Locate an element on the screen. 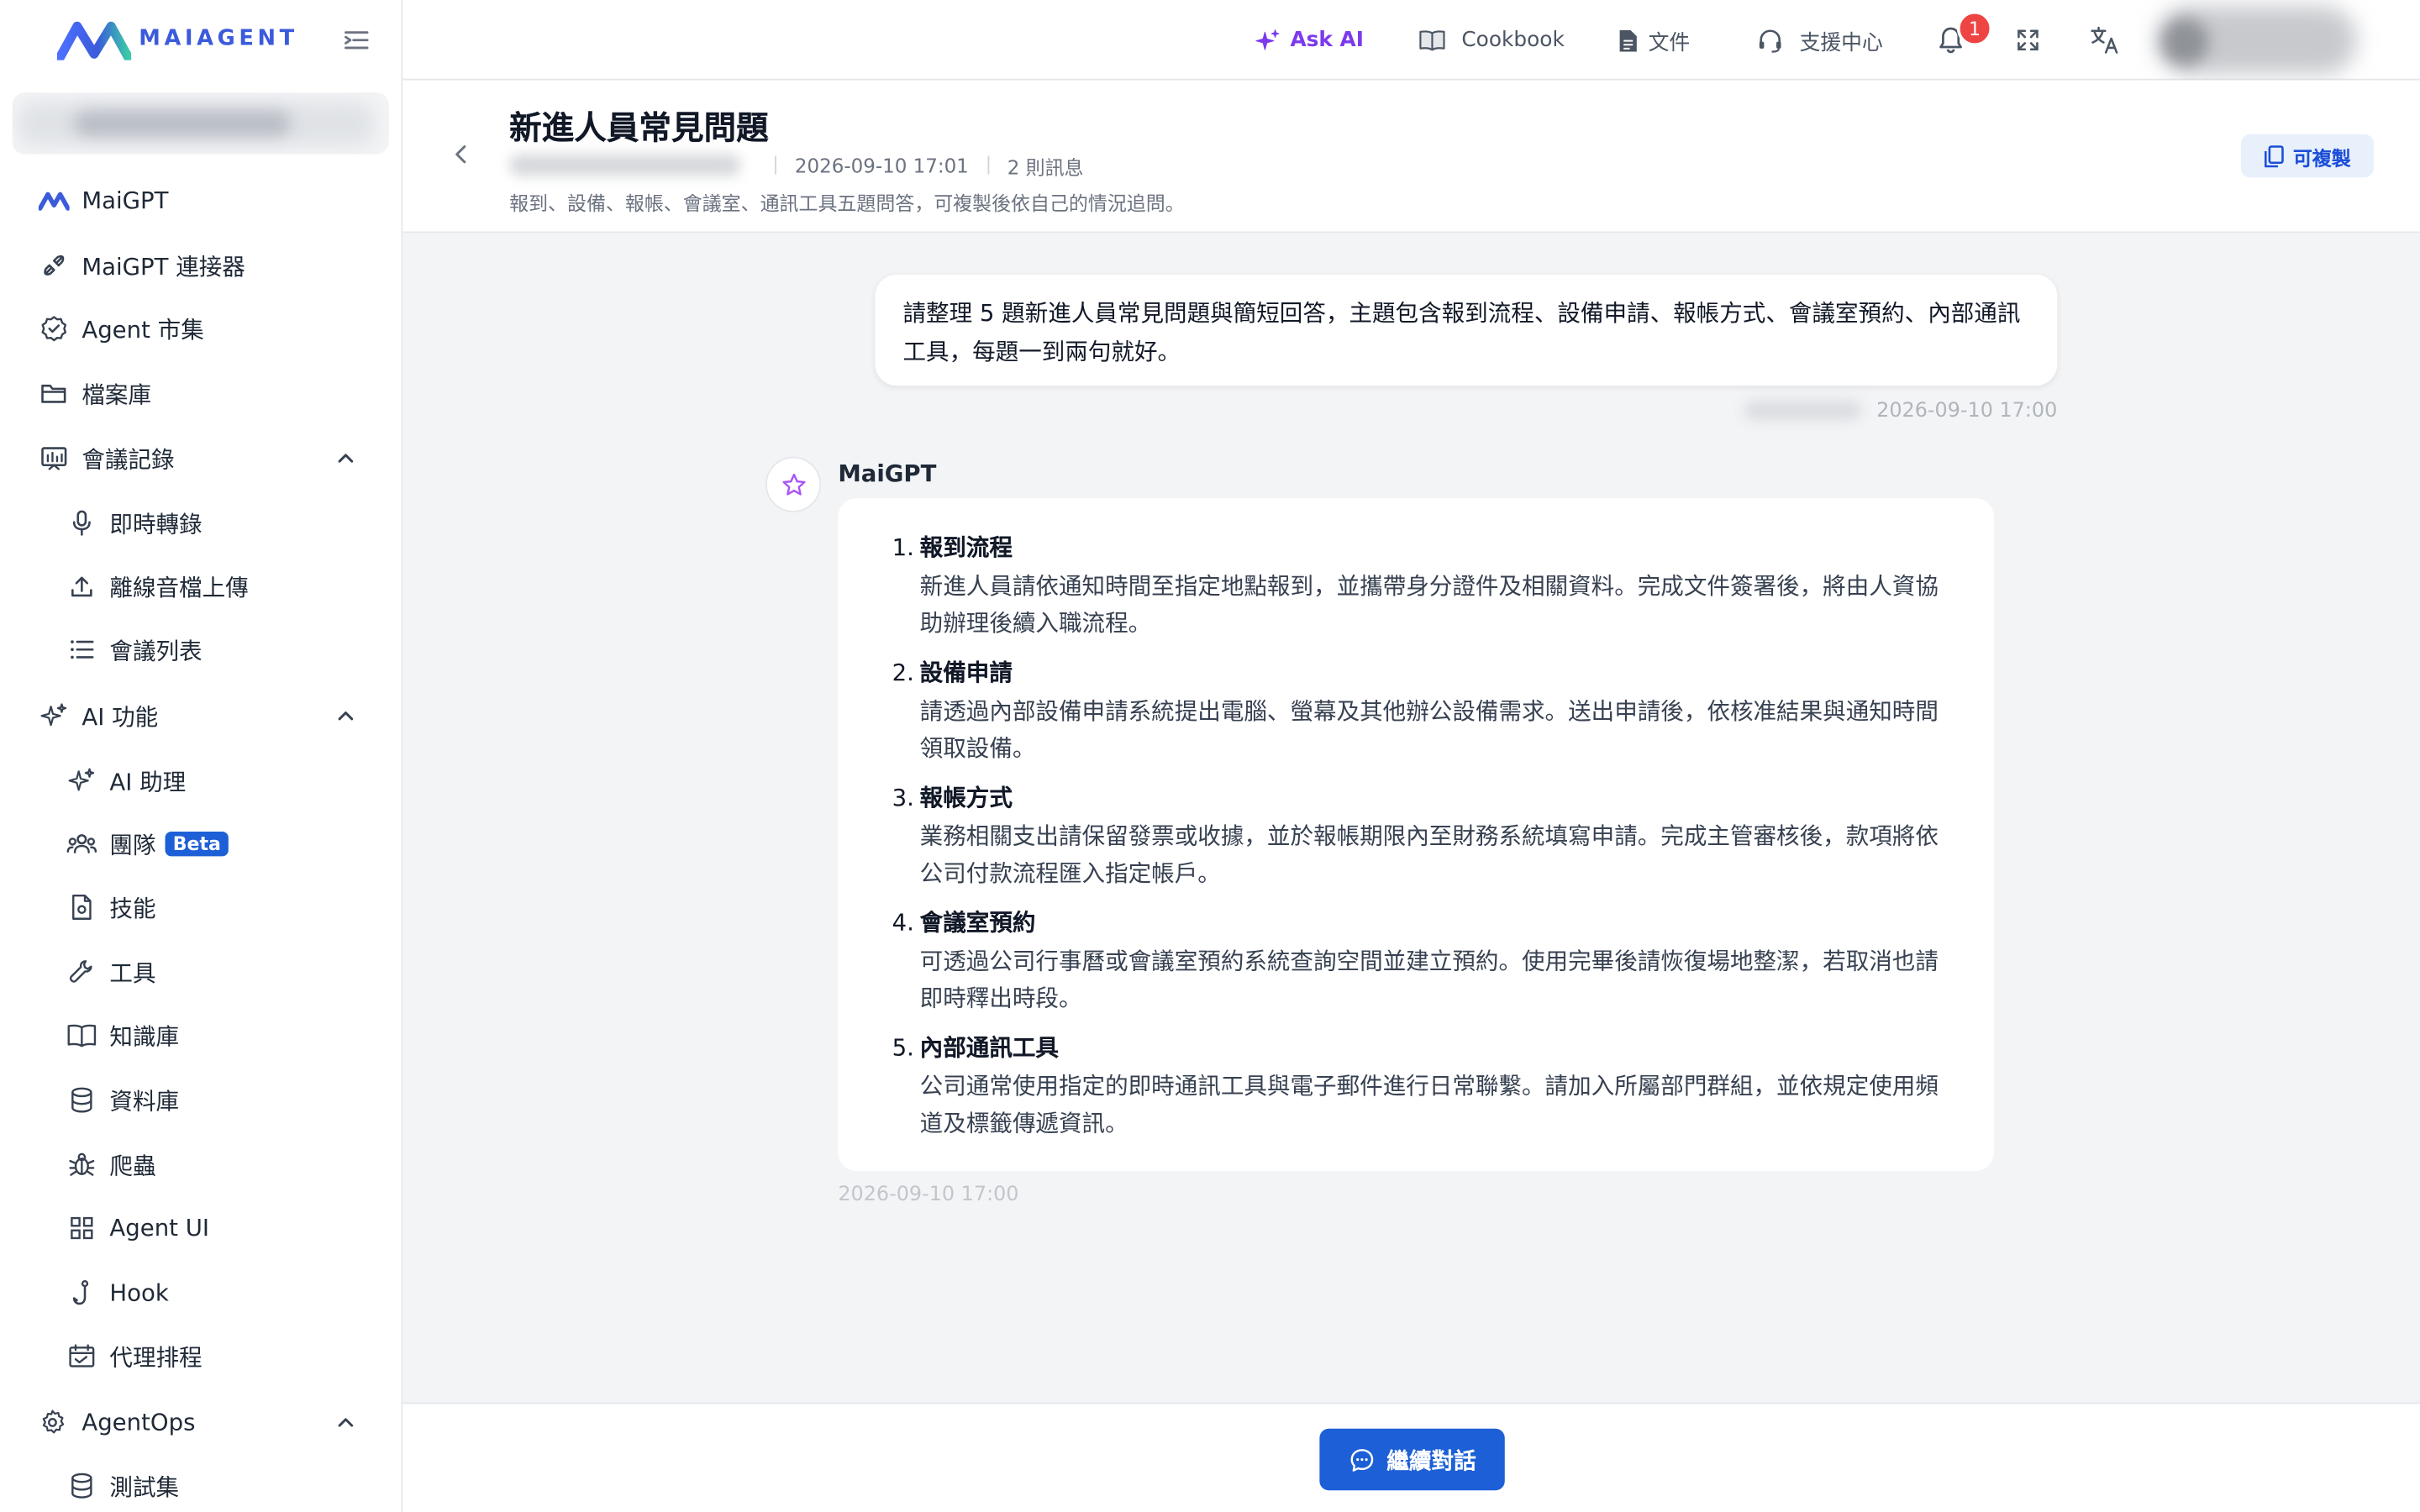 The height and width of the screenshot is (1512, 2420). copyable-button: 可複製 is located at coordinates (2307, 156).